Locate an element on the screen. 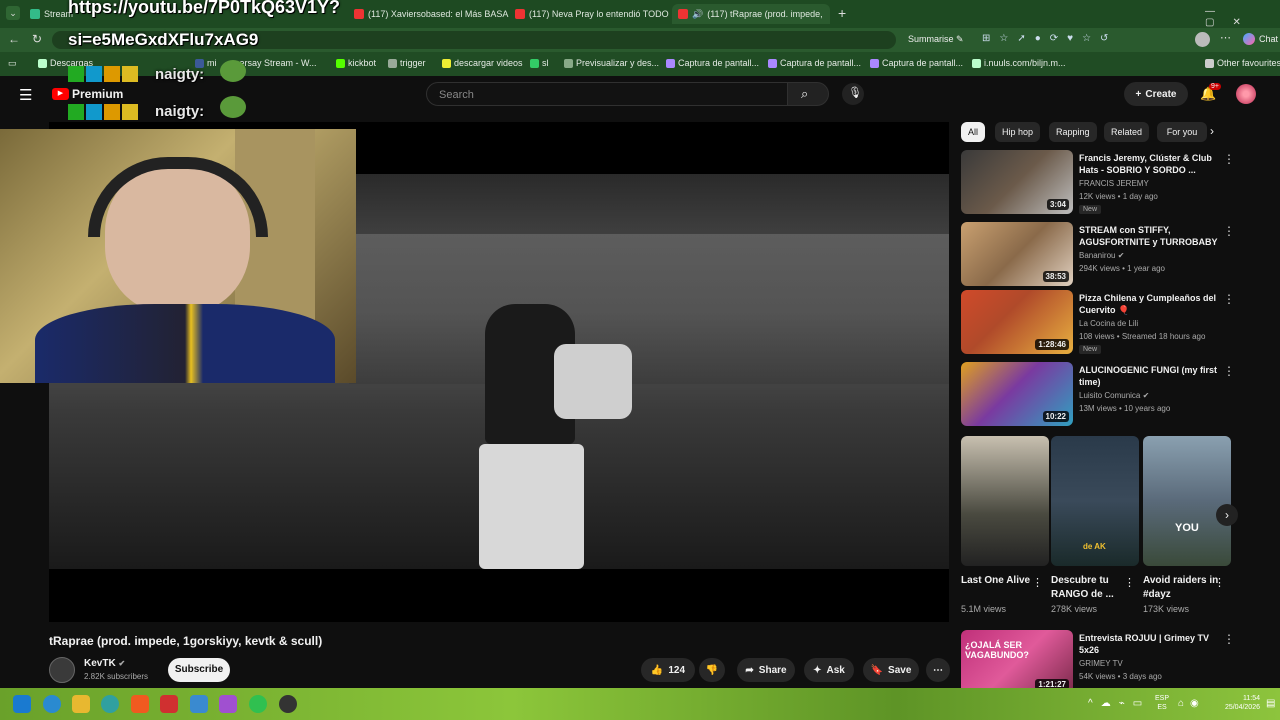  account-avatar is located at coordinates (1246, 94).